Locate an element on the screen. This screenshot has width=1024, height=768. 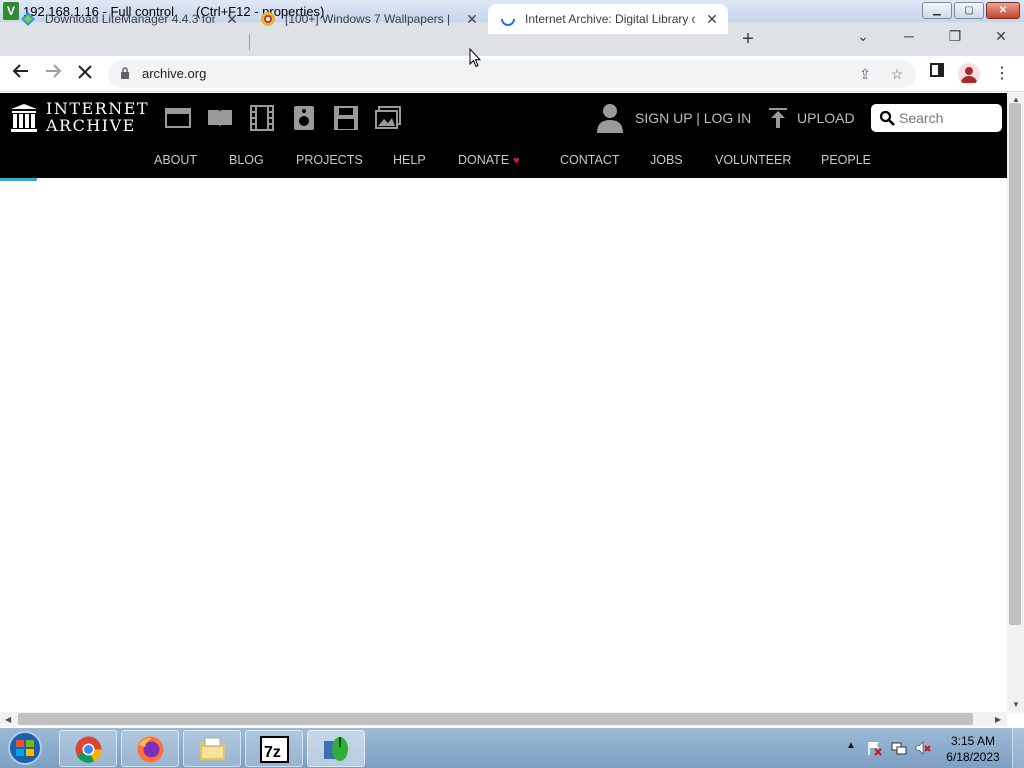
show-desktop-button is located at coordinates (1018, 748).